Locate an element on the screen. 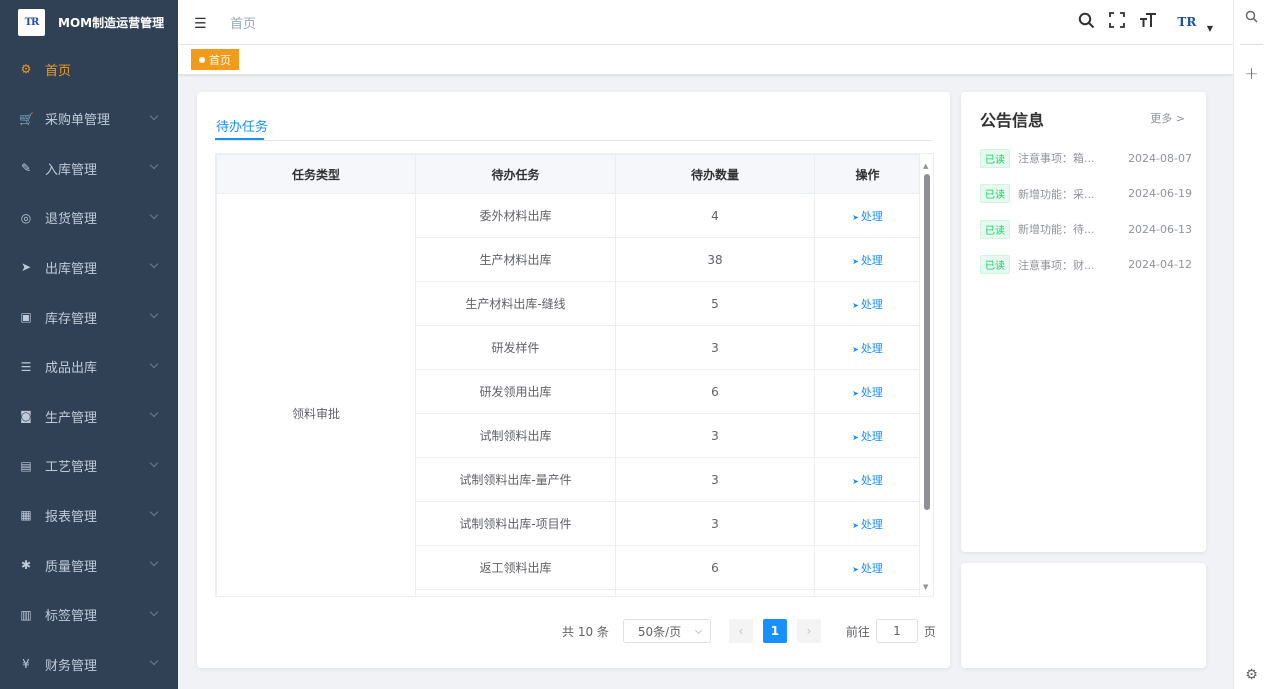 The width and height of the screenshot is (1268, 689). sidebar-item-10: ✱ 质量管理 is located at coordinates (89, 565).